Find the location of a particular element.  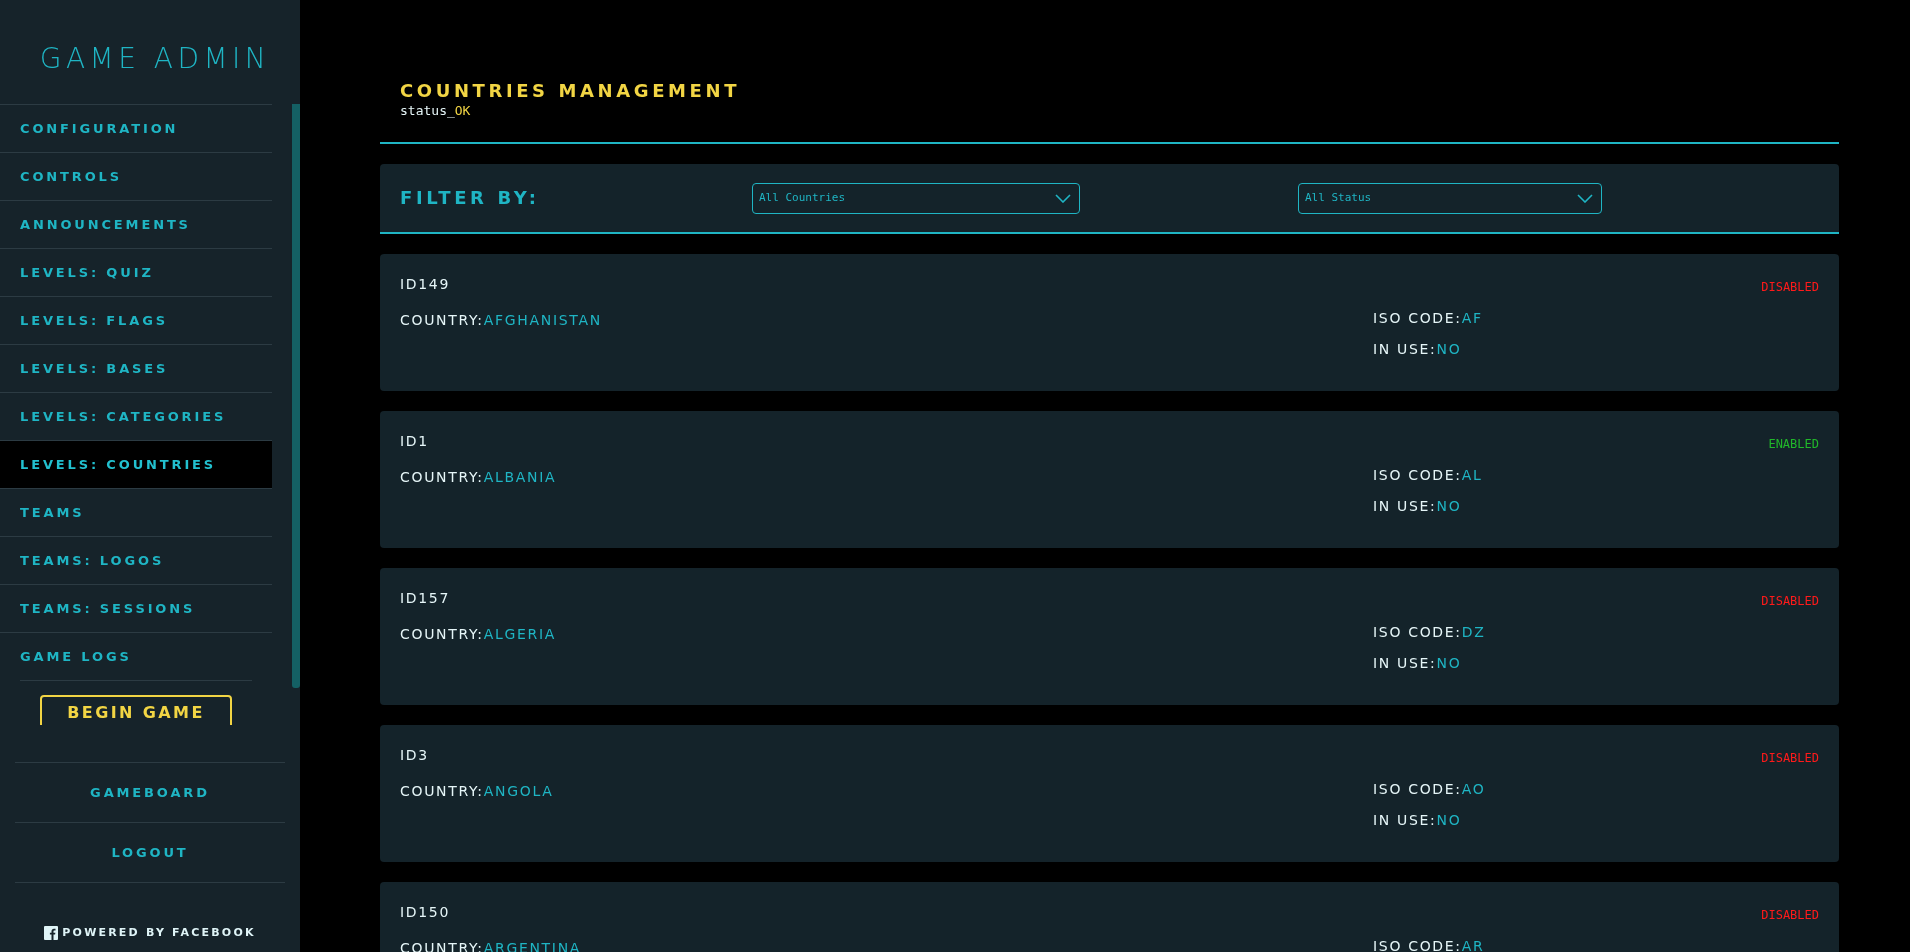

iso-code-field: ISO CODE:AF is located at coordinates (1428, 318).